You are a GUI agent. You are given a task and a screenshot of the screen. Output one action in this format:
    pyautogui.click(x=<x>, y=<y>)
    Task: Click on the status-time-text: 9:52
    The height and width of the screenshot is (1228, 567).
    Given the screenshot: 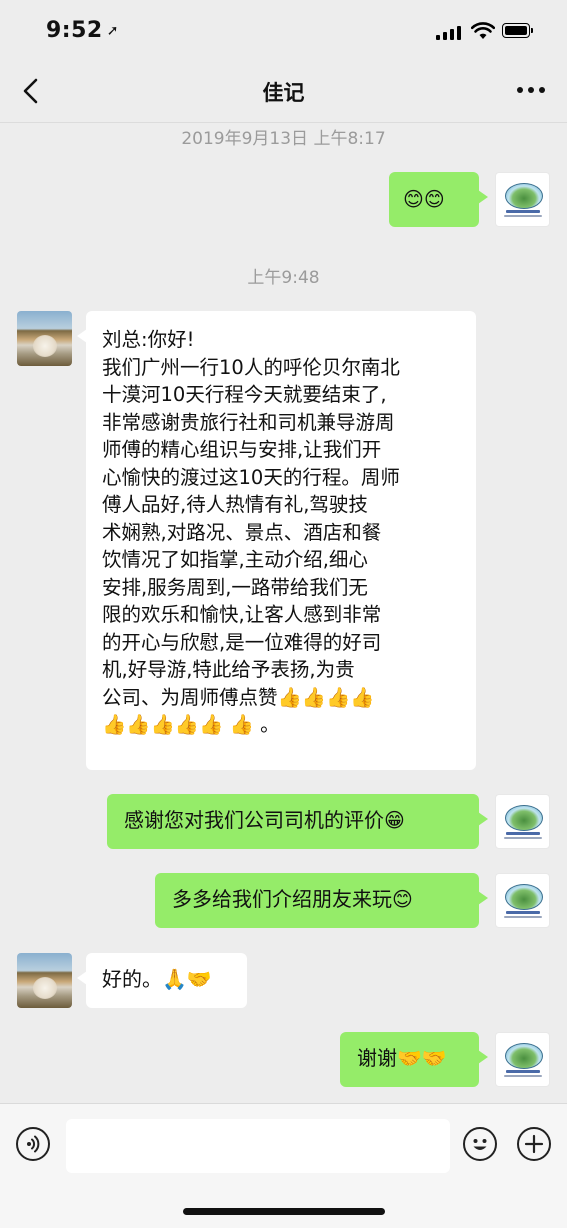 What is the action you would take?
    pyautogui.click(x=74, y=30)
    